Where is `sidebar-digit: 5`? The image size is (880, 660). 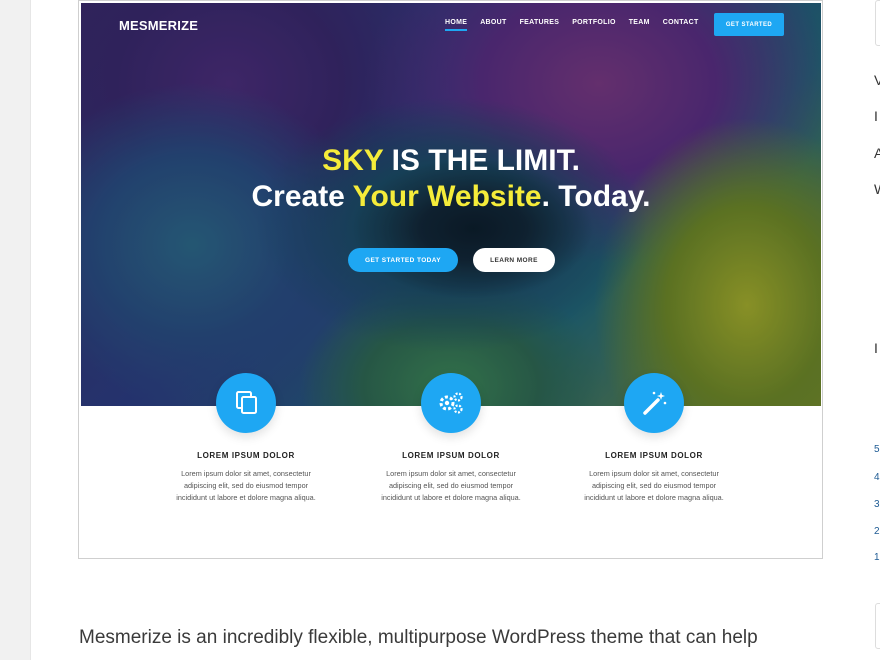 sidebar-digit: 5 is located at coordinates (877, 449).